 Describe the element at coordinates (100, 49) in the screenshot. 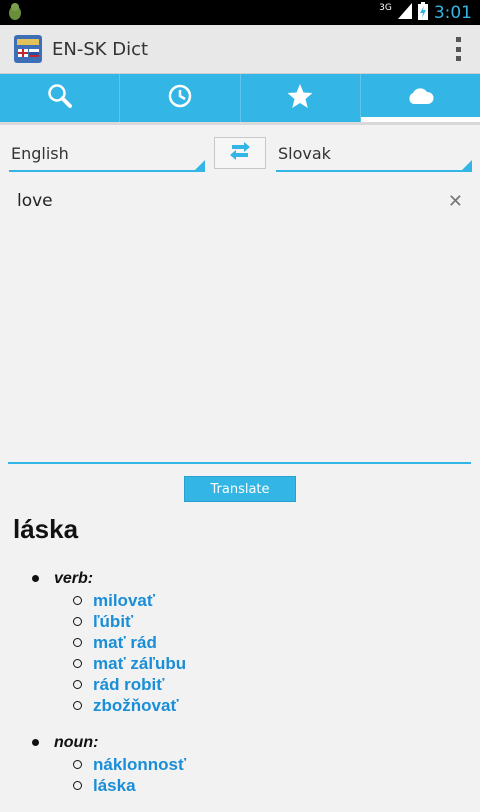

I see `app-title: EN-SK Dict` at that location.